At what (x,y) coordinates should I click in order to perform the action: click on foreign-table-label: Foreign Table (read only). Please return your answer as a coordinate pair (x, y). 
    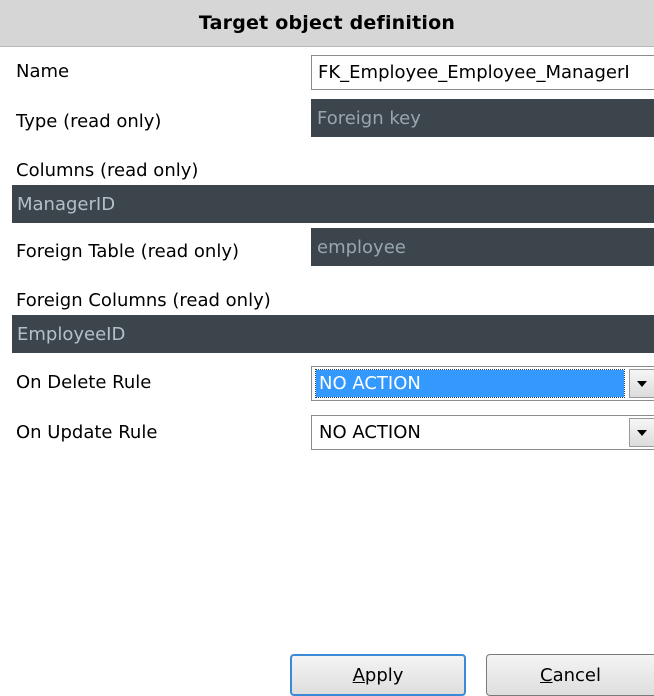
    Looking at the image, I should click on (128, 251).